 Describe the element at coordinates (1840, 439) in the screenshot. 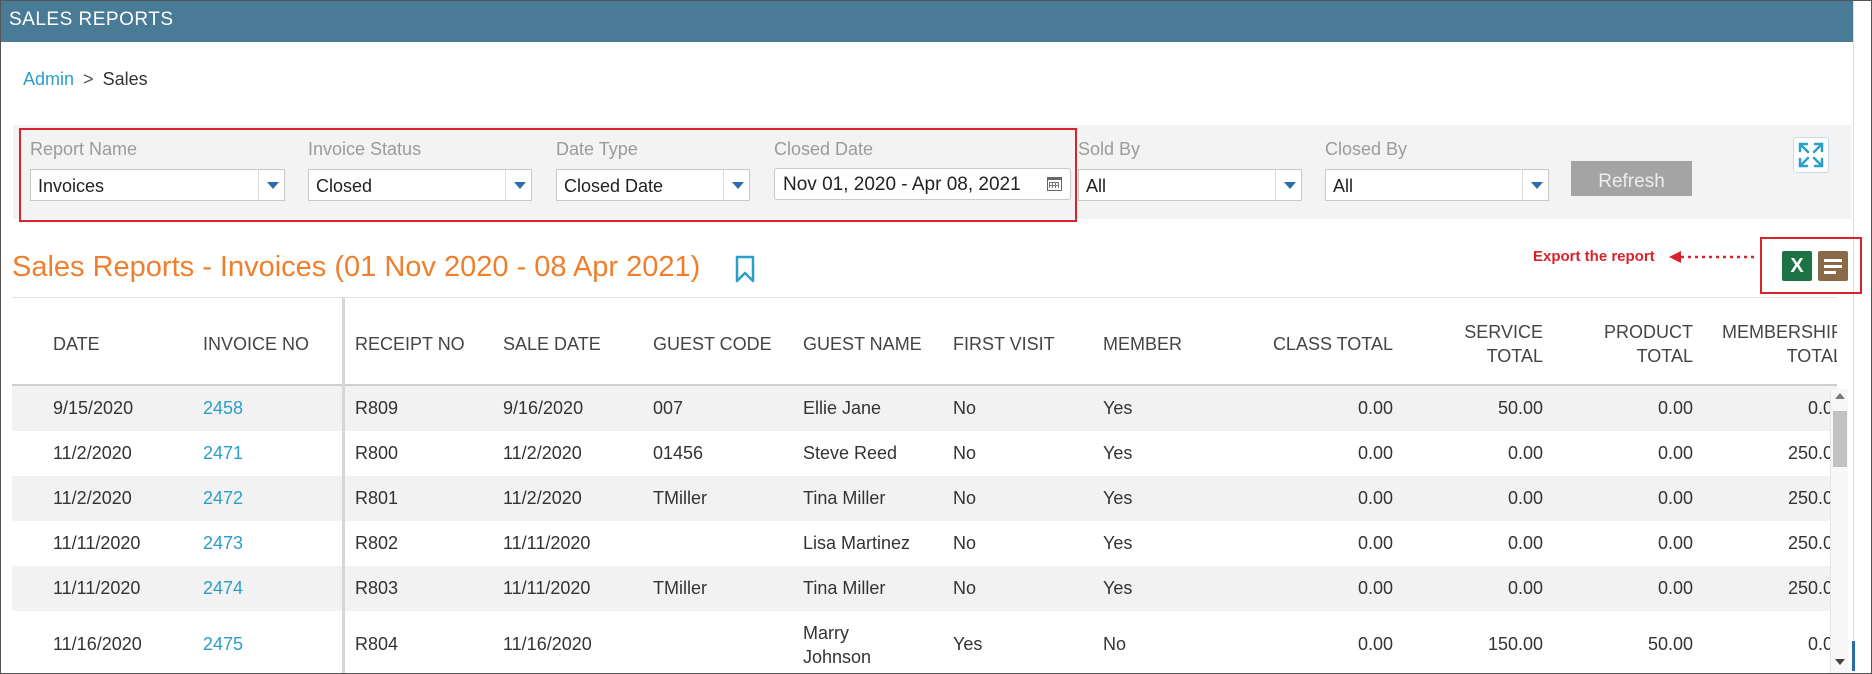

I see `scroll-thumb` at that location.